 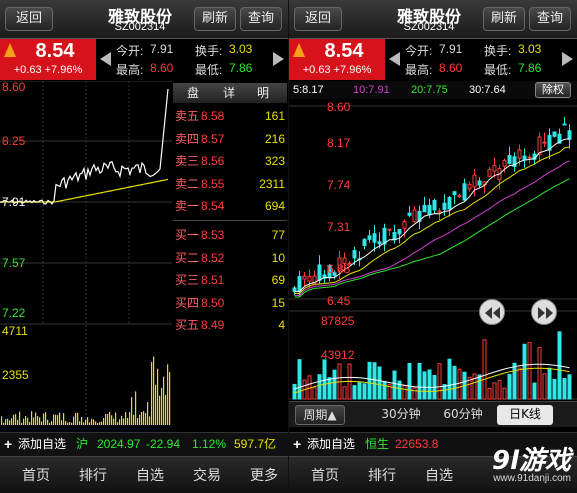 I want to click on k-y-label-6: 6.45, so click(x=339, y=301).